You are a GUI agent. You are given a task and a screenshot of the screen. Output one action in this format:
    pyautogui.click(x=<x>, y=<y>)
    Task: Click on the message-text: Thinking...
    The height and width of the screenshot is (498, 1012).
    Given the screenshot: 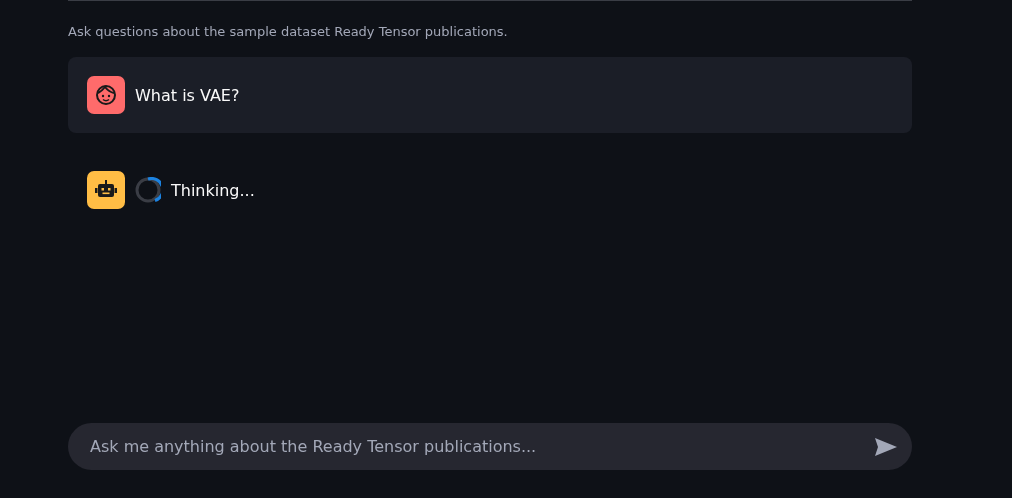 What is the action you would take?
    pyautogui.click(x=213, y=190)
    